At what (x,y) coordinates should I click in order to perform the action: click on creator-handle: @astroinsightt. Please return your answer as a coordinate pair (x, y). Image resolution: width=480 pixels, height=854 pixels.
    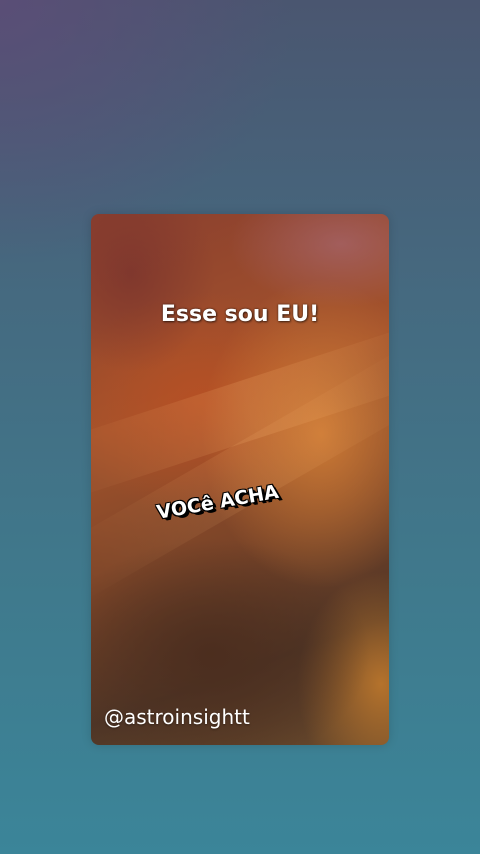
    Looking at the image, I should click on (177, 717).